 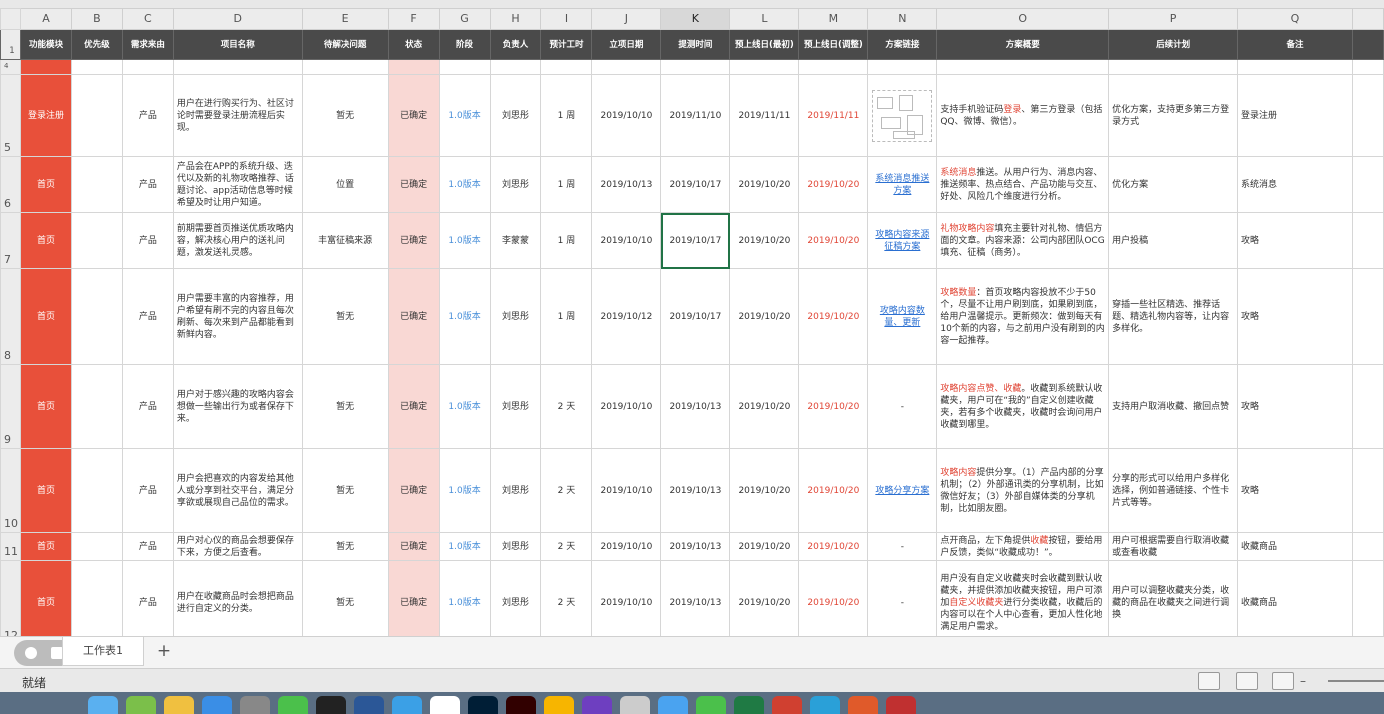 I want to click on summary-cell: 支持手机验证码登录、第三方登录（包括QQ、微博、微信）。, so click(x=1023, y=115).